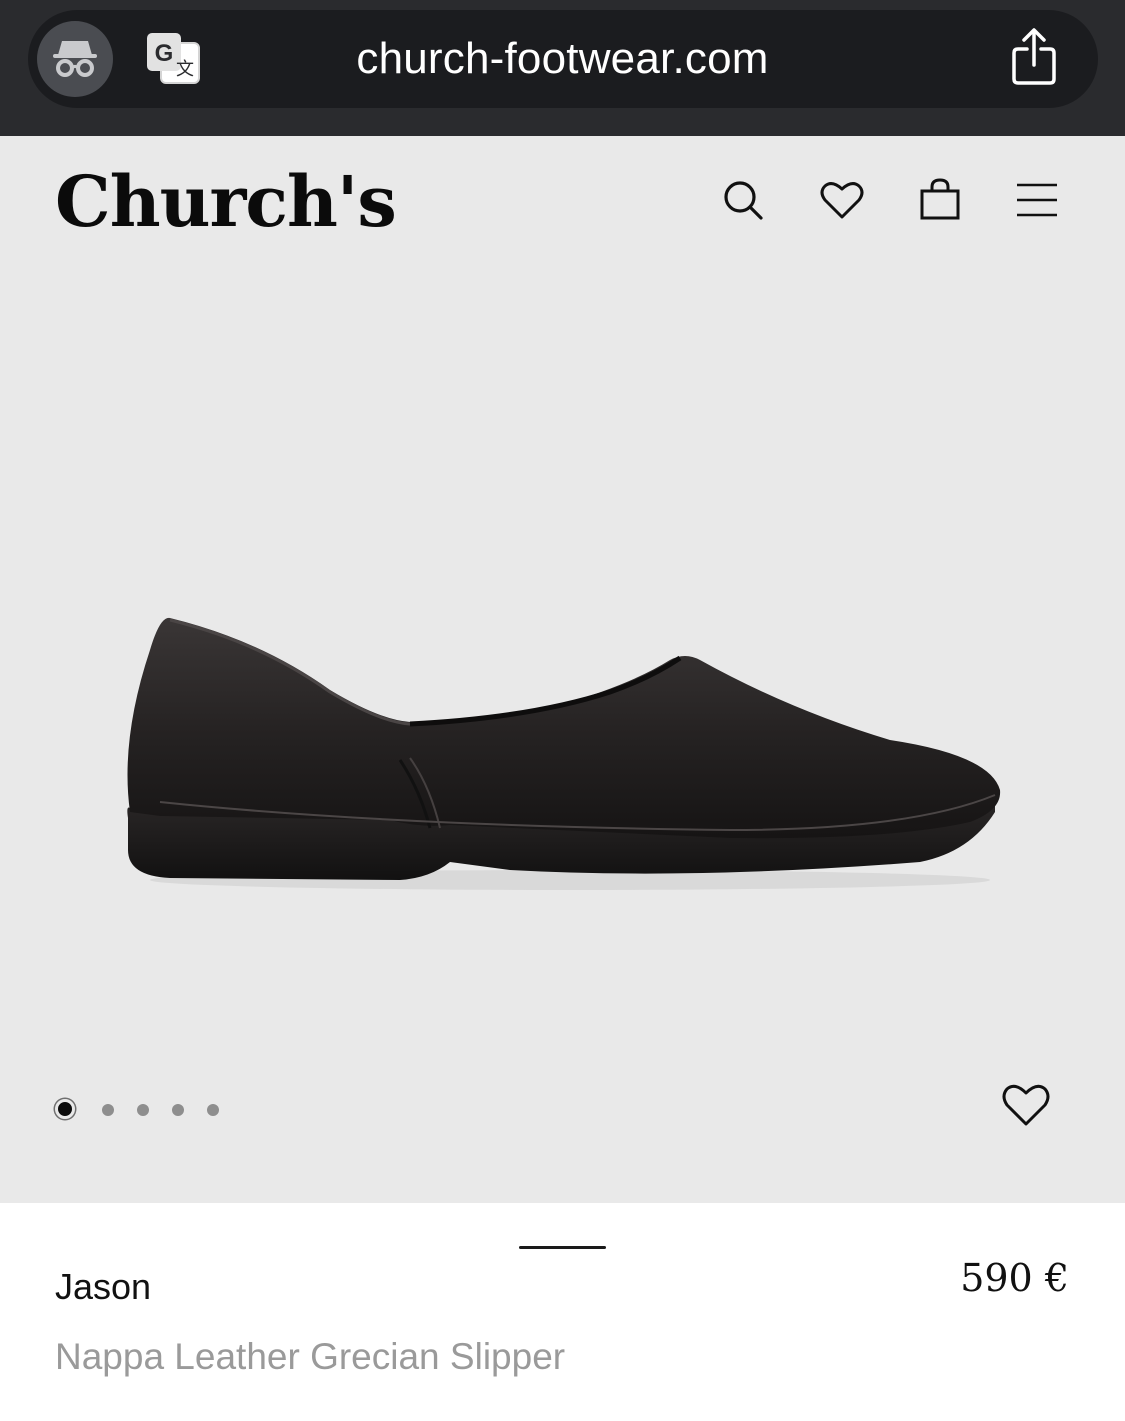 This screenshot has width=1125, height=1421. I want to click on cart-button, so click(940, 200).